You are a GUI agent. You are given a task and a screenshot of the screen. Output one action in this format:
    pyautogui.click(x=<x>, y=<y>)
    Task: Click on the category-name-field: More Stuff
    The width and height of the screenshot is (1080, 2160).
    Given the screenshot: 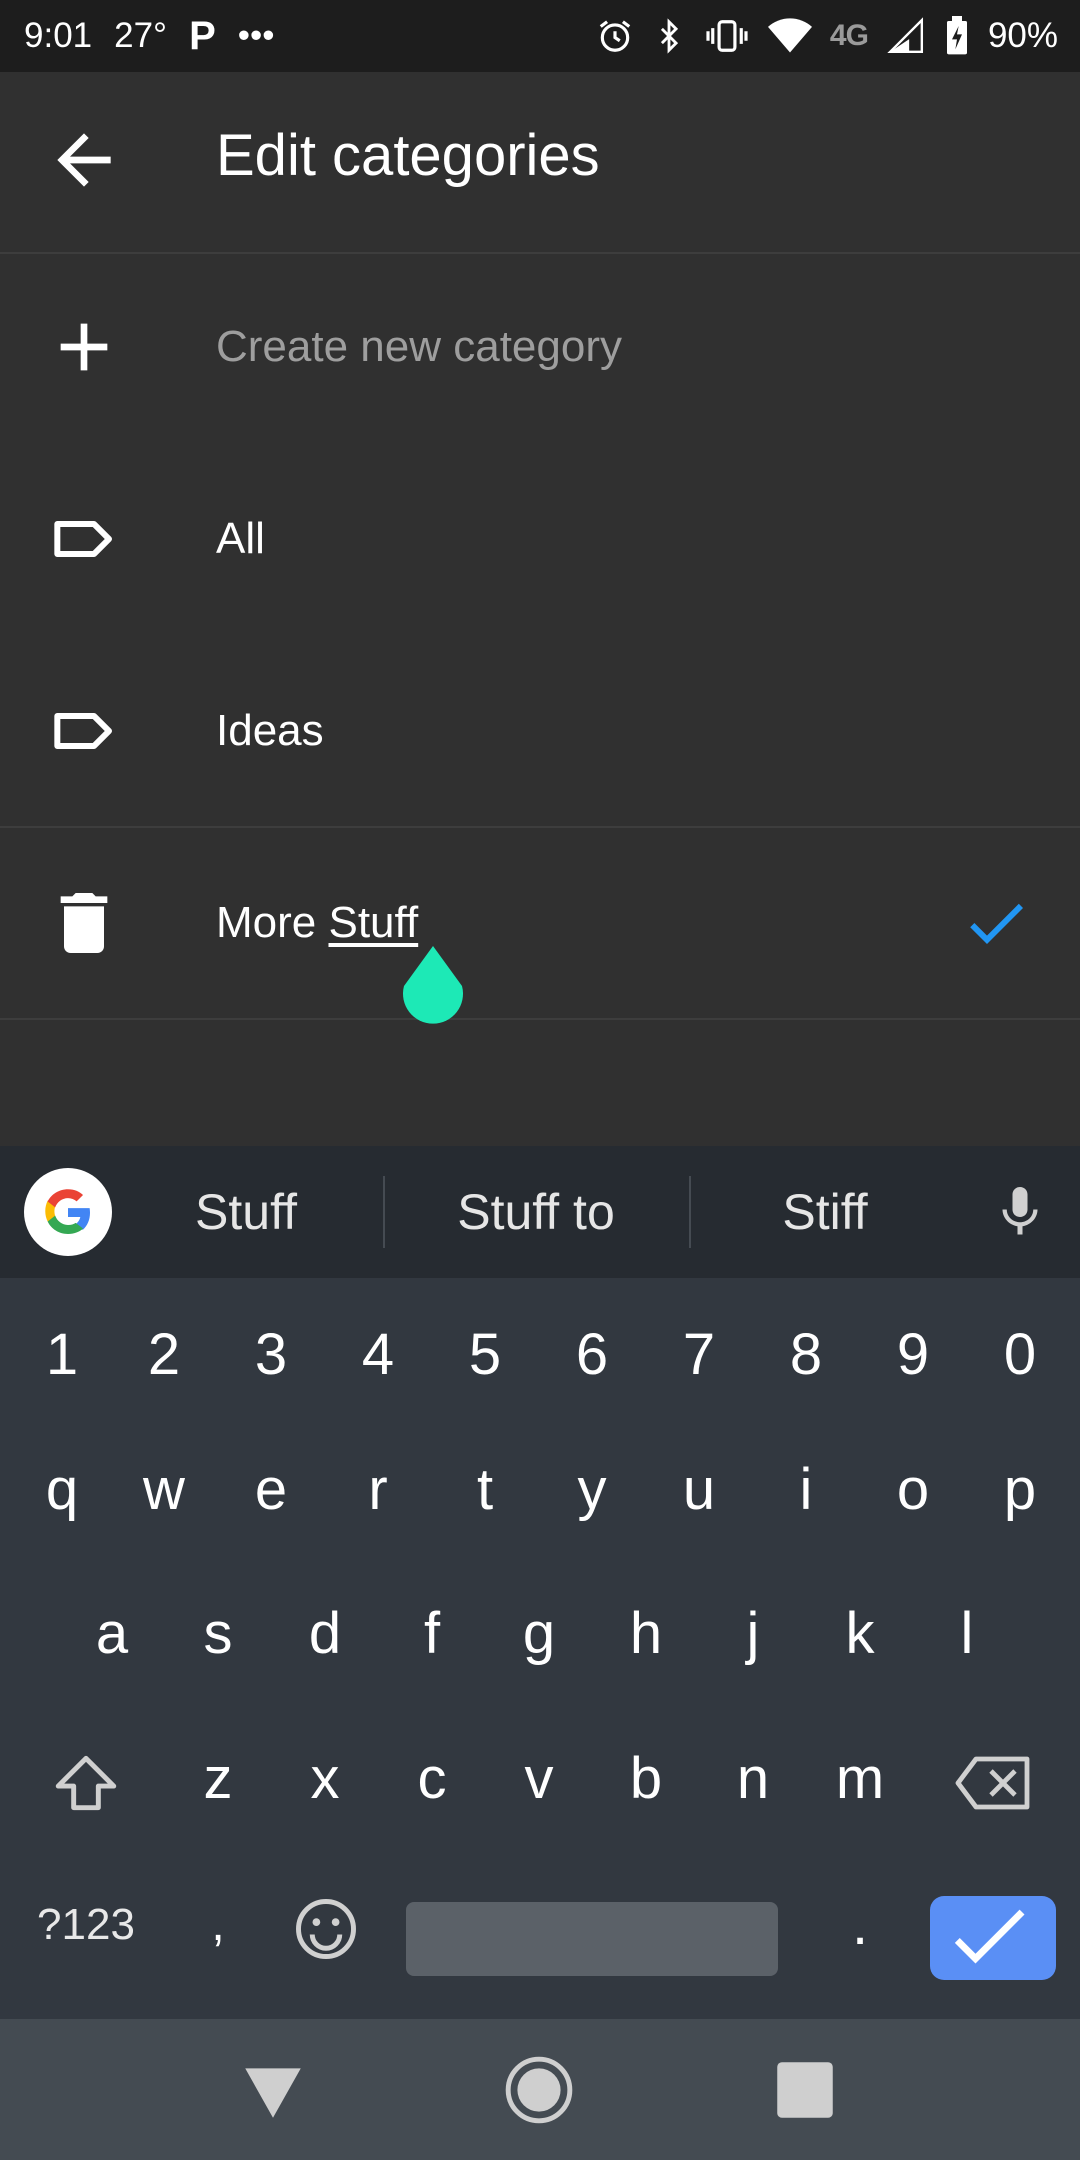 What is the action you would take?
    pyautogui.click(x=317, y=923)
    